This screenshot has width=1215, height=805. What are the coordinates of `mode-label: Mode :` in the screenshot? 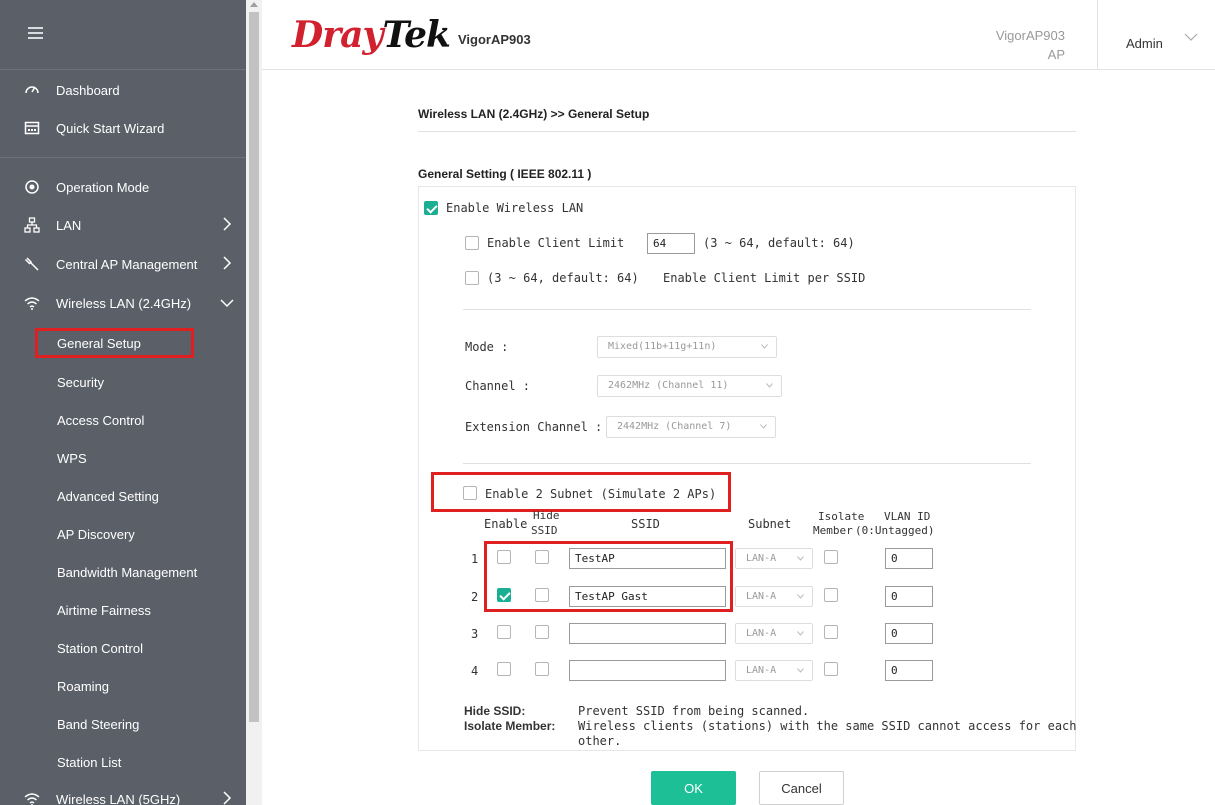 It's located at (487, 347).